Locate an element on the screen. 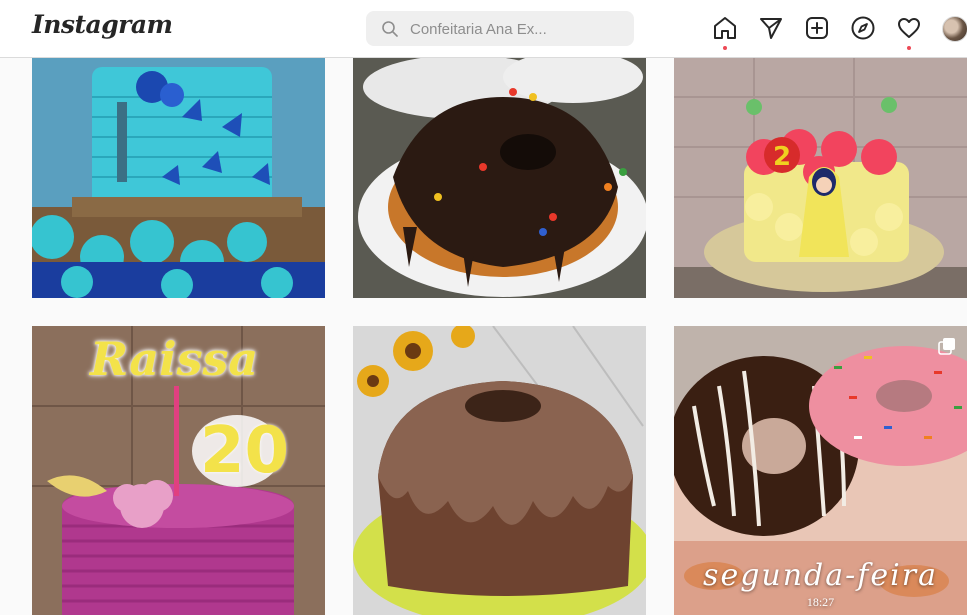 Image resolution: width=967 pixels, height=615 pixels. home-button is located at coordinates (725, 32).